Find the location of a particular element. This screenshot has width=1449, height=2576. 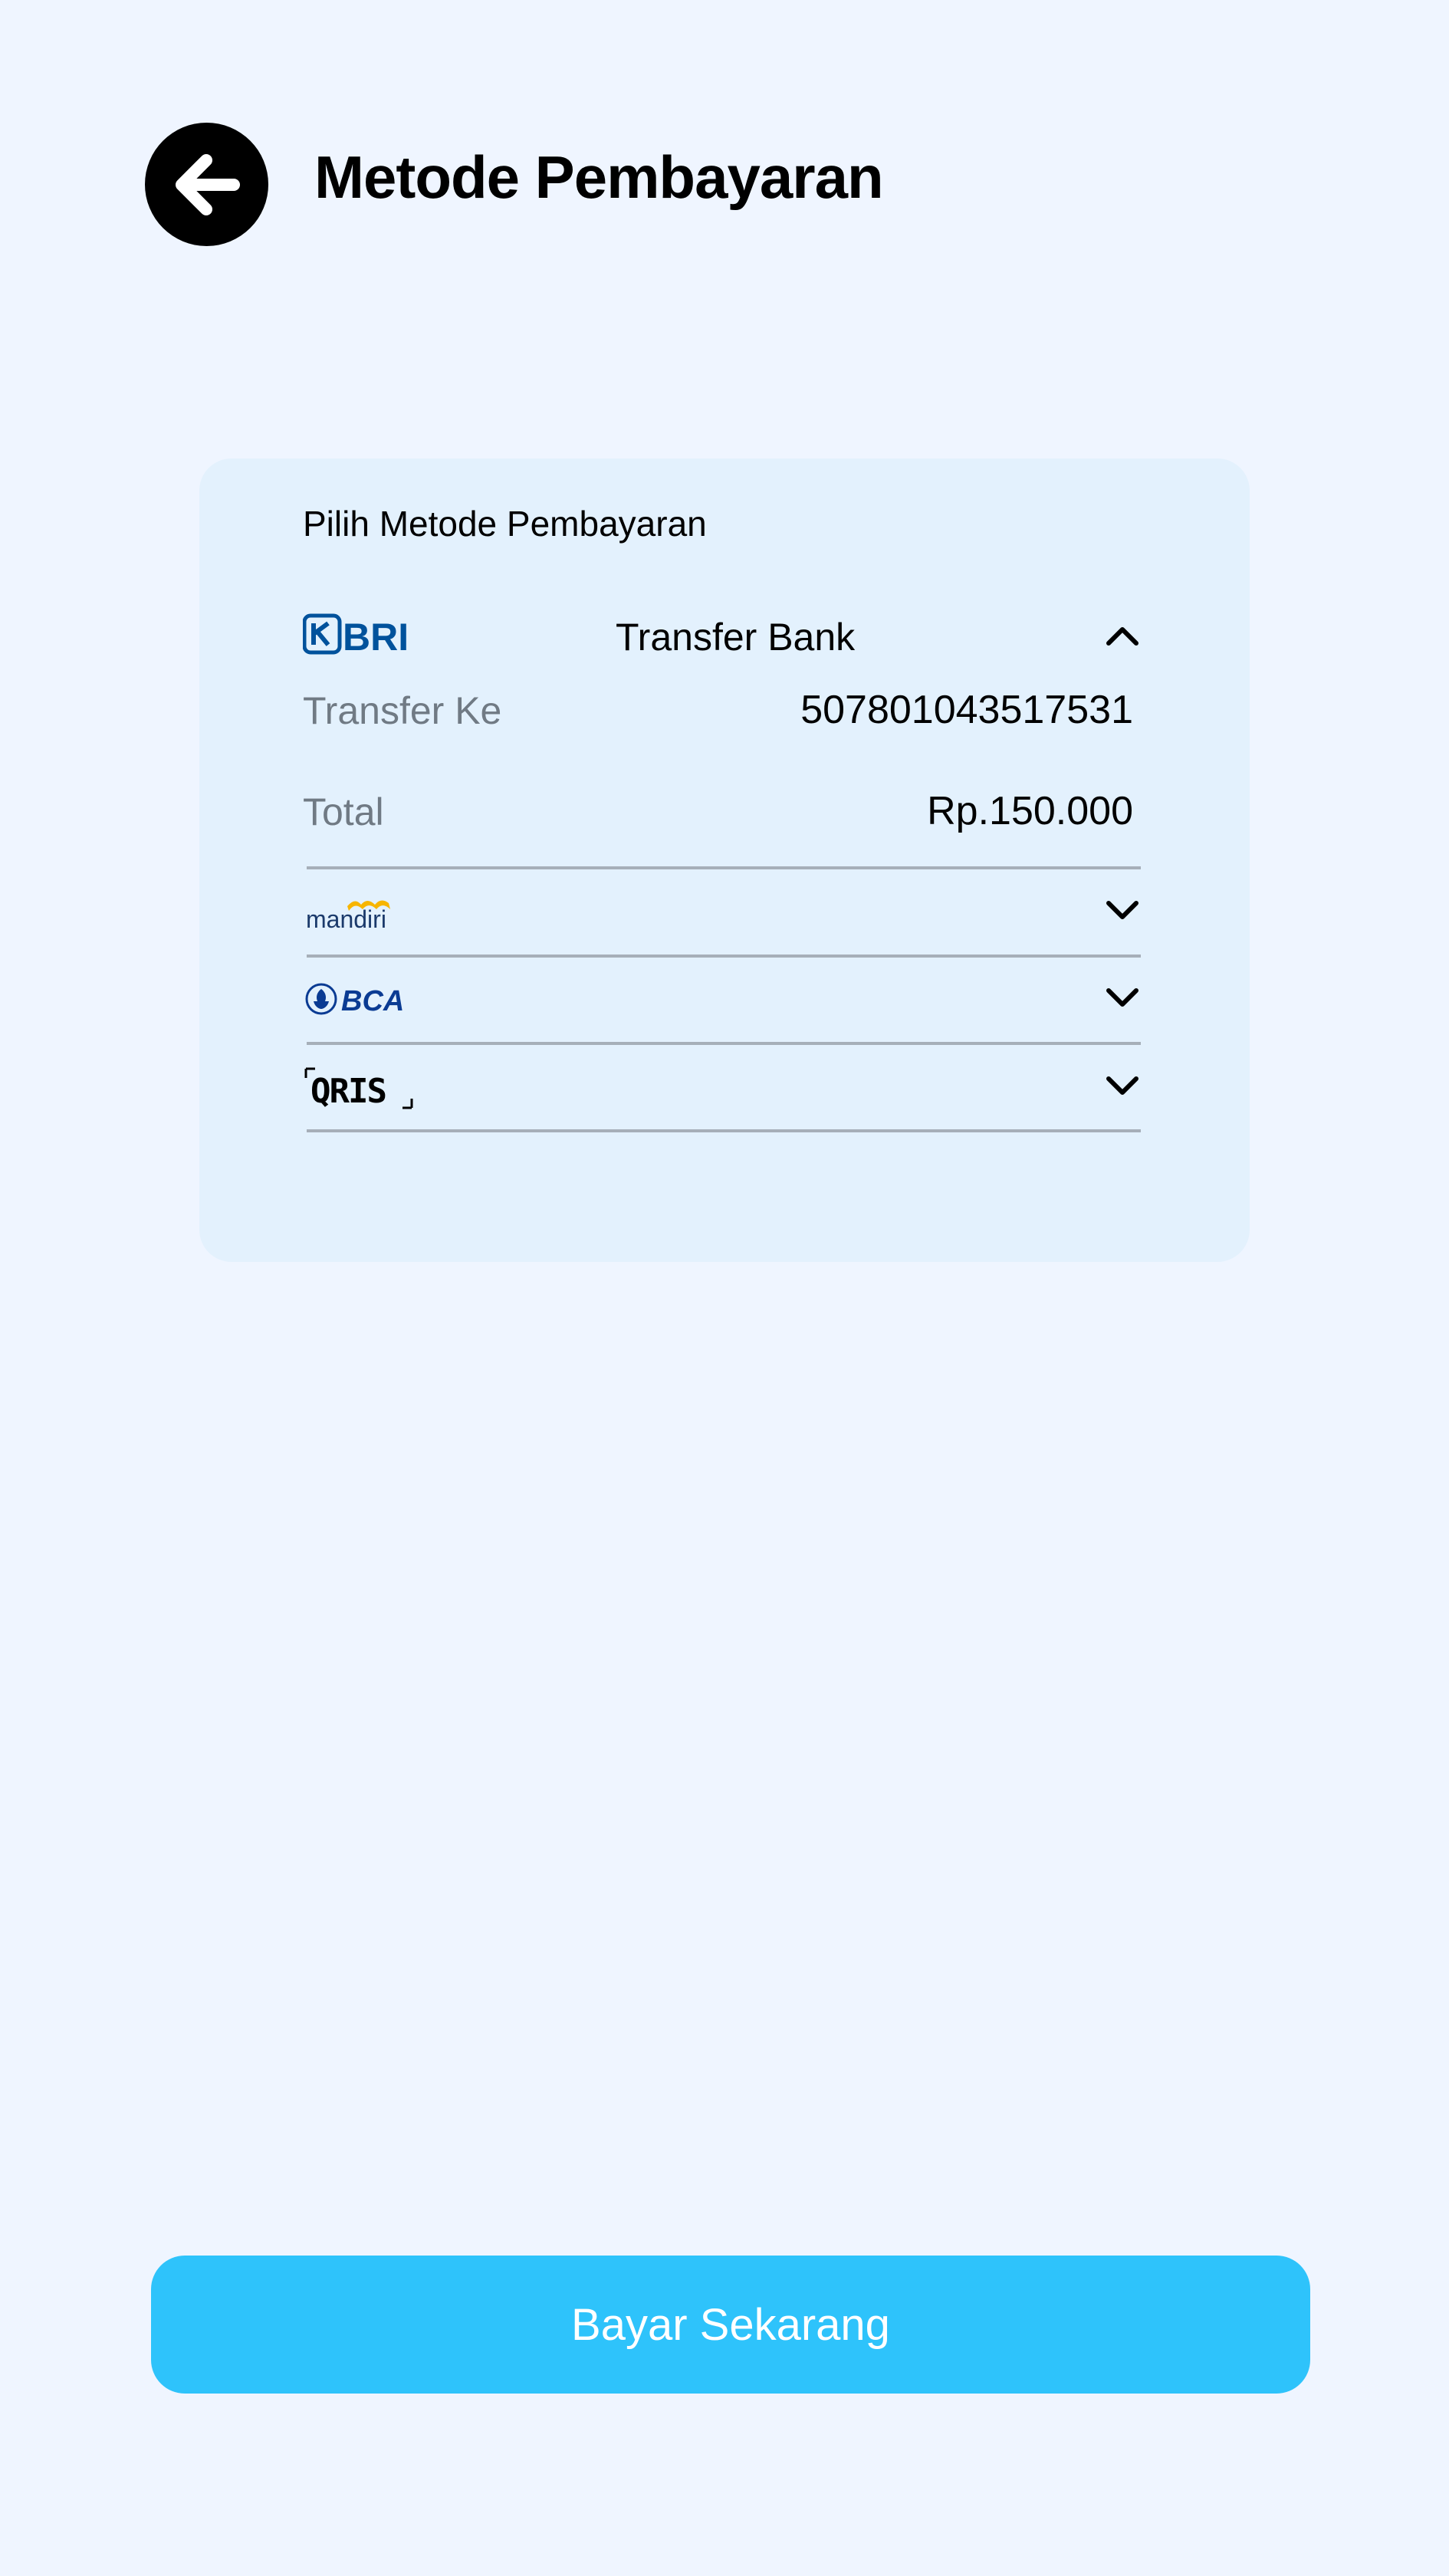

page-title: Metode Pembayaran is located at coordinates (599, 177).